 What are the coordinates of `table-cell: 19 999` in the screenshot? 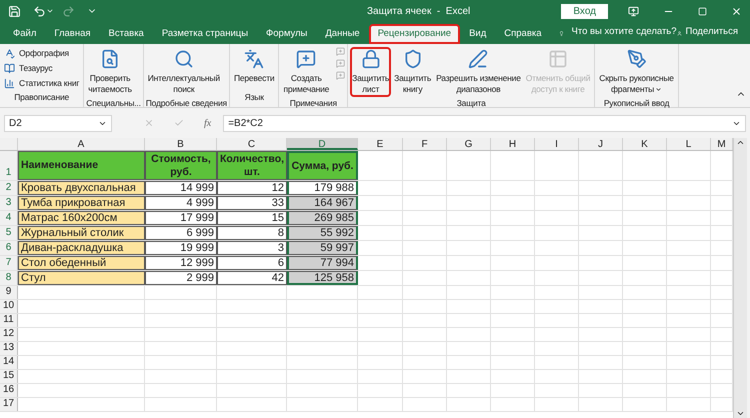 It's located at (181, 248).